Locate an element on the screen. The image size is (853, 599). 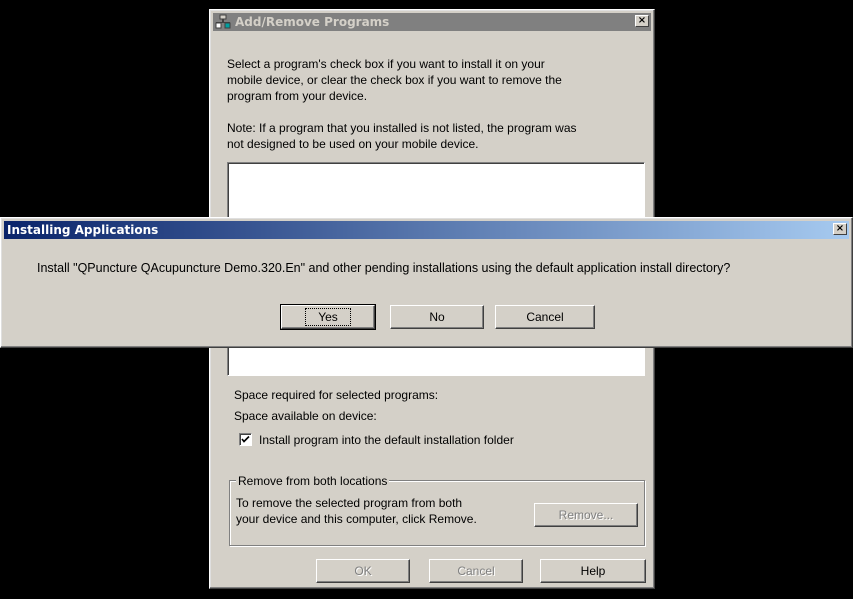
default-folder-checkbox is located at coordinates (245, 439).